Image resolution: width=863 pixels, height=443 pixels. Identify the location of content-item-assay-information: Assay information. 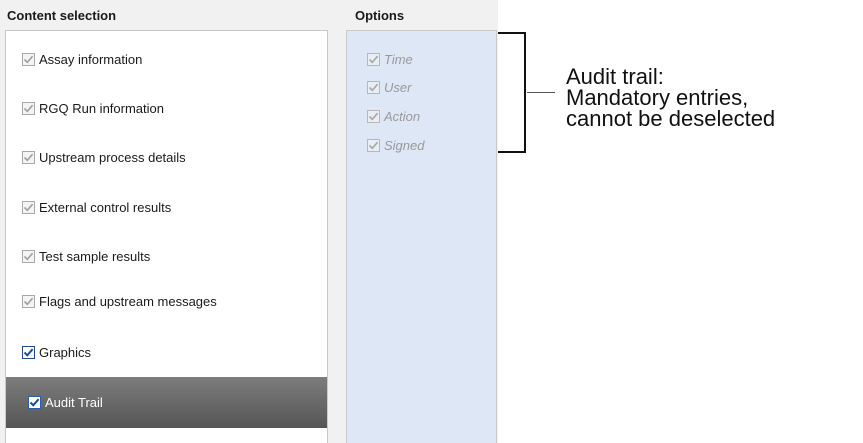
(82, 59).